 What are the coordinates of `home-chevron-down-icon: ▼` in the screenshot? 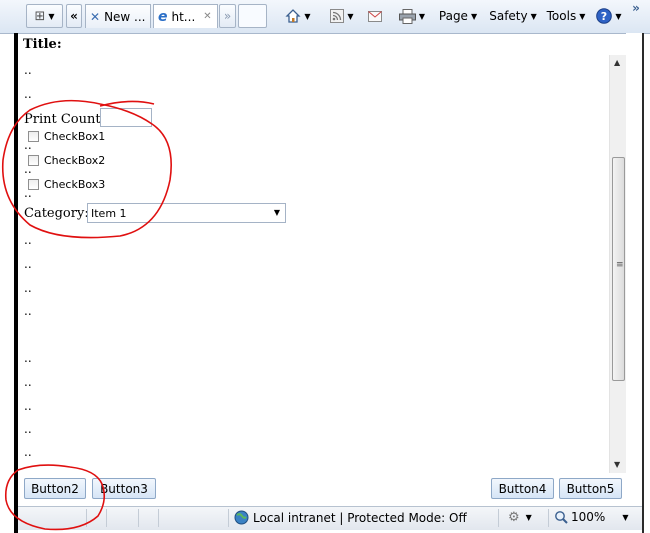 It's located at (307, 16).